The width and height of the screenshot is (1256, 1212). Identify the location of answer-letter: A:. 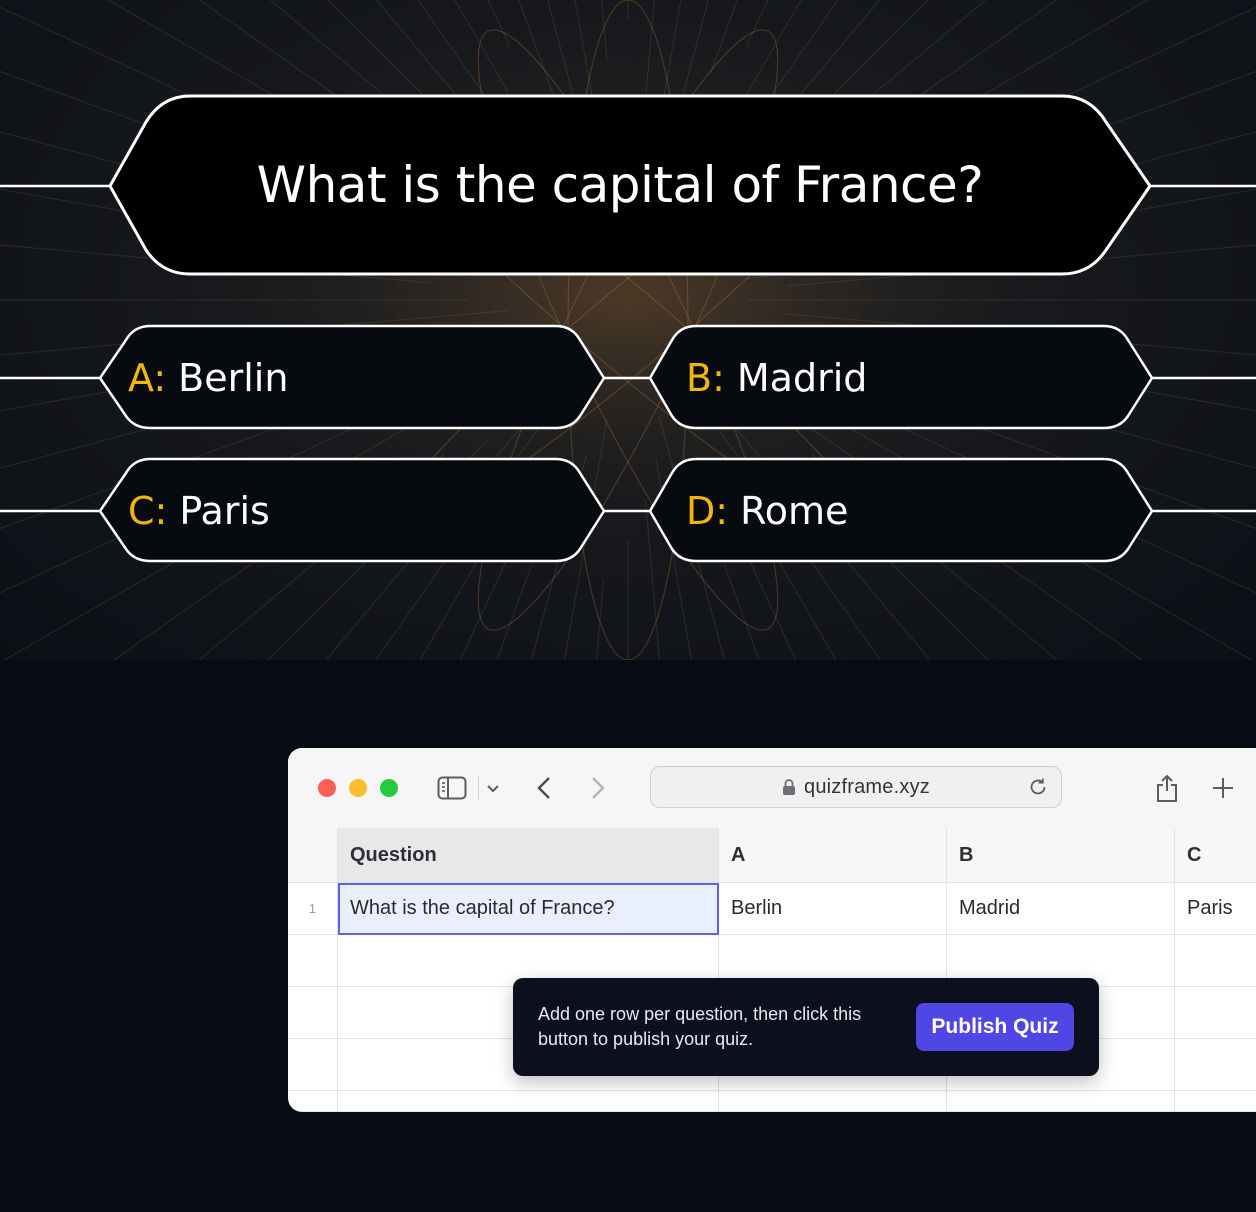
(147, 378).